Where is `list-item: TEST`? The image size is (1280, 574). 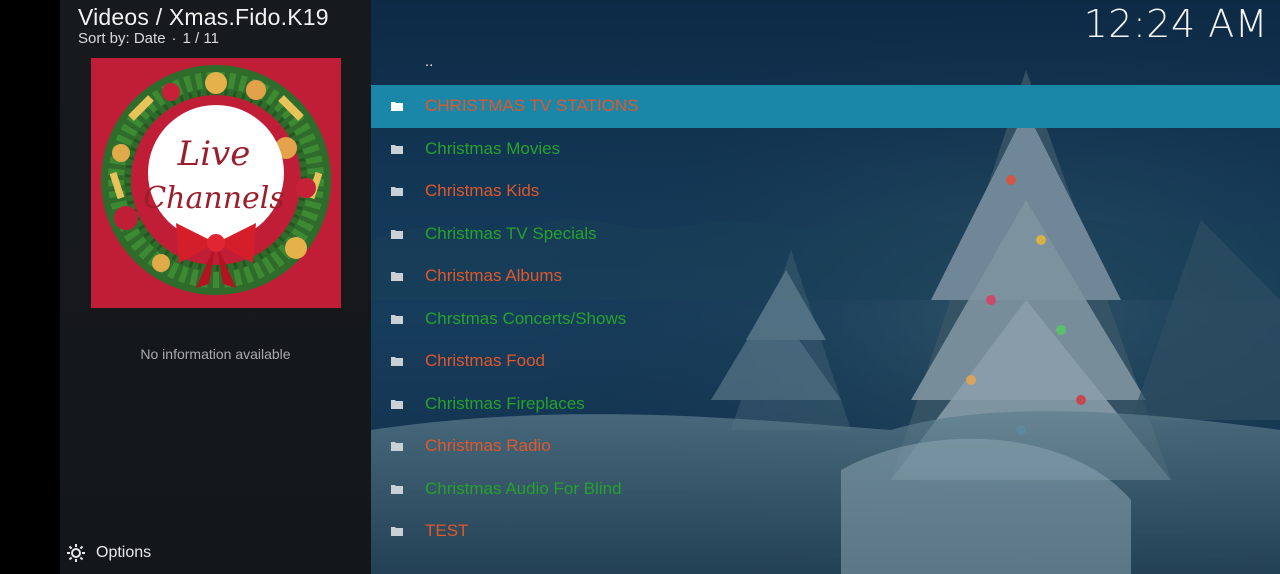 list-item: TEST is located at coordinates (825, 531).